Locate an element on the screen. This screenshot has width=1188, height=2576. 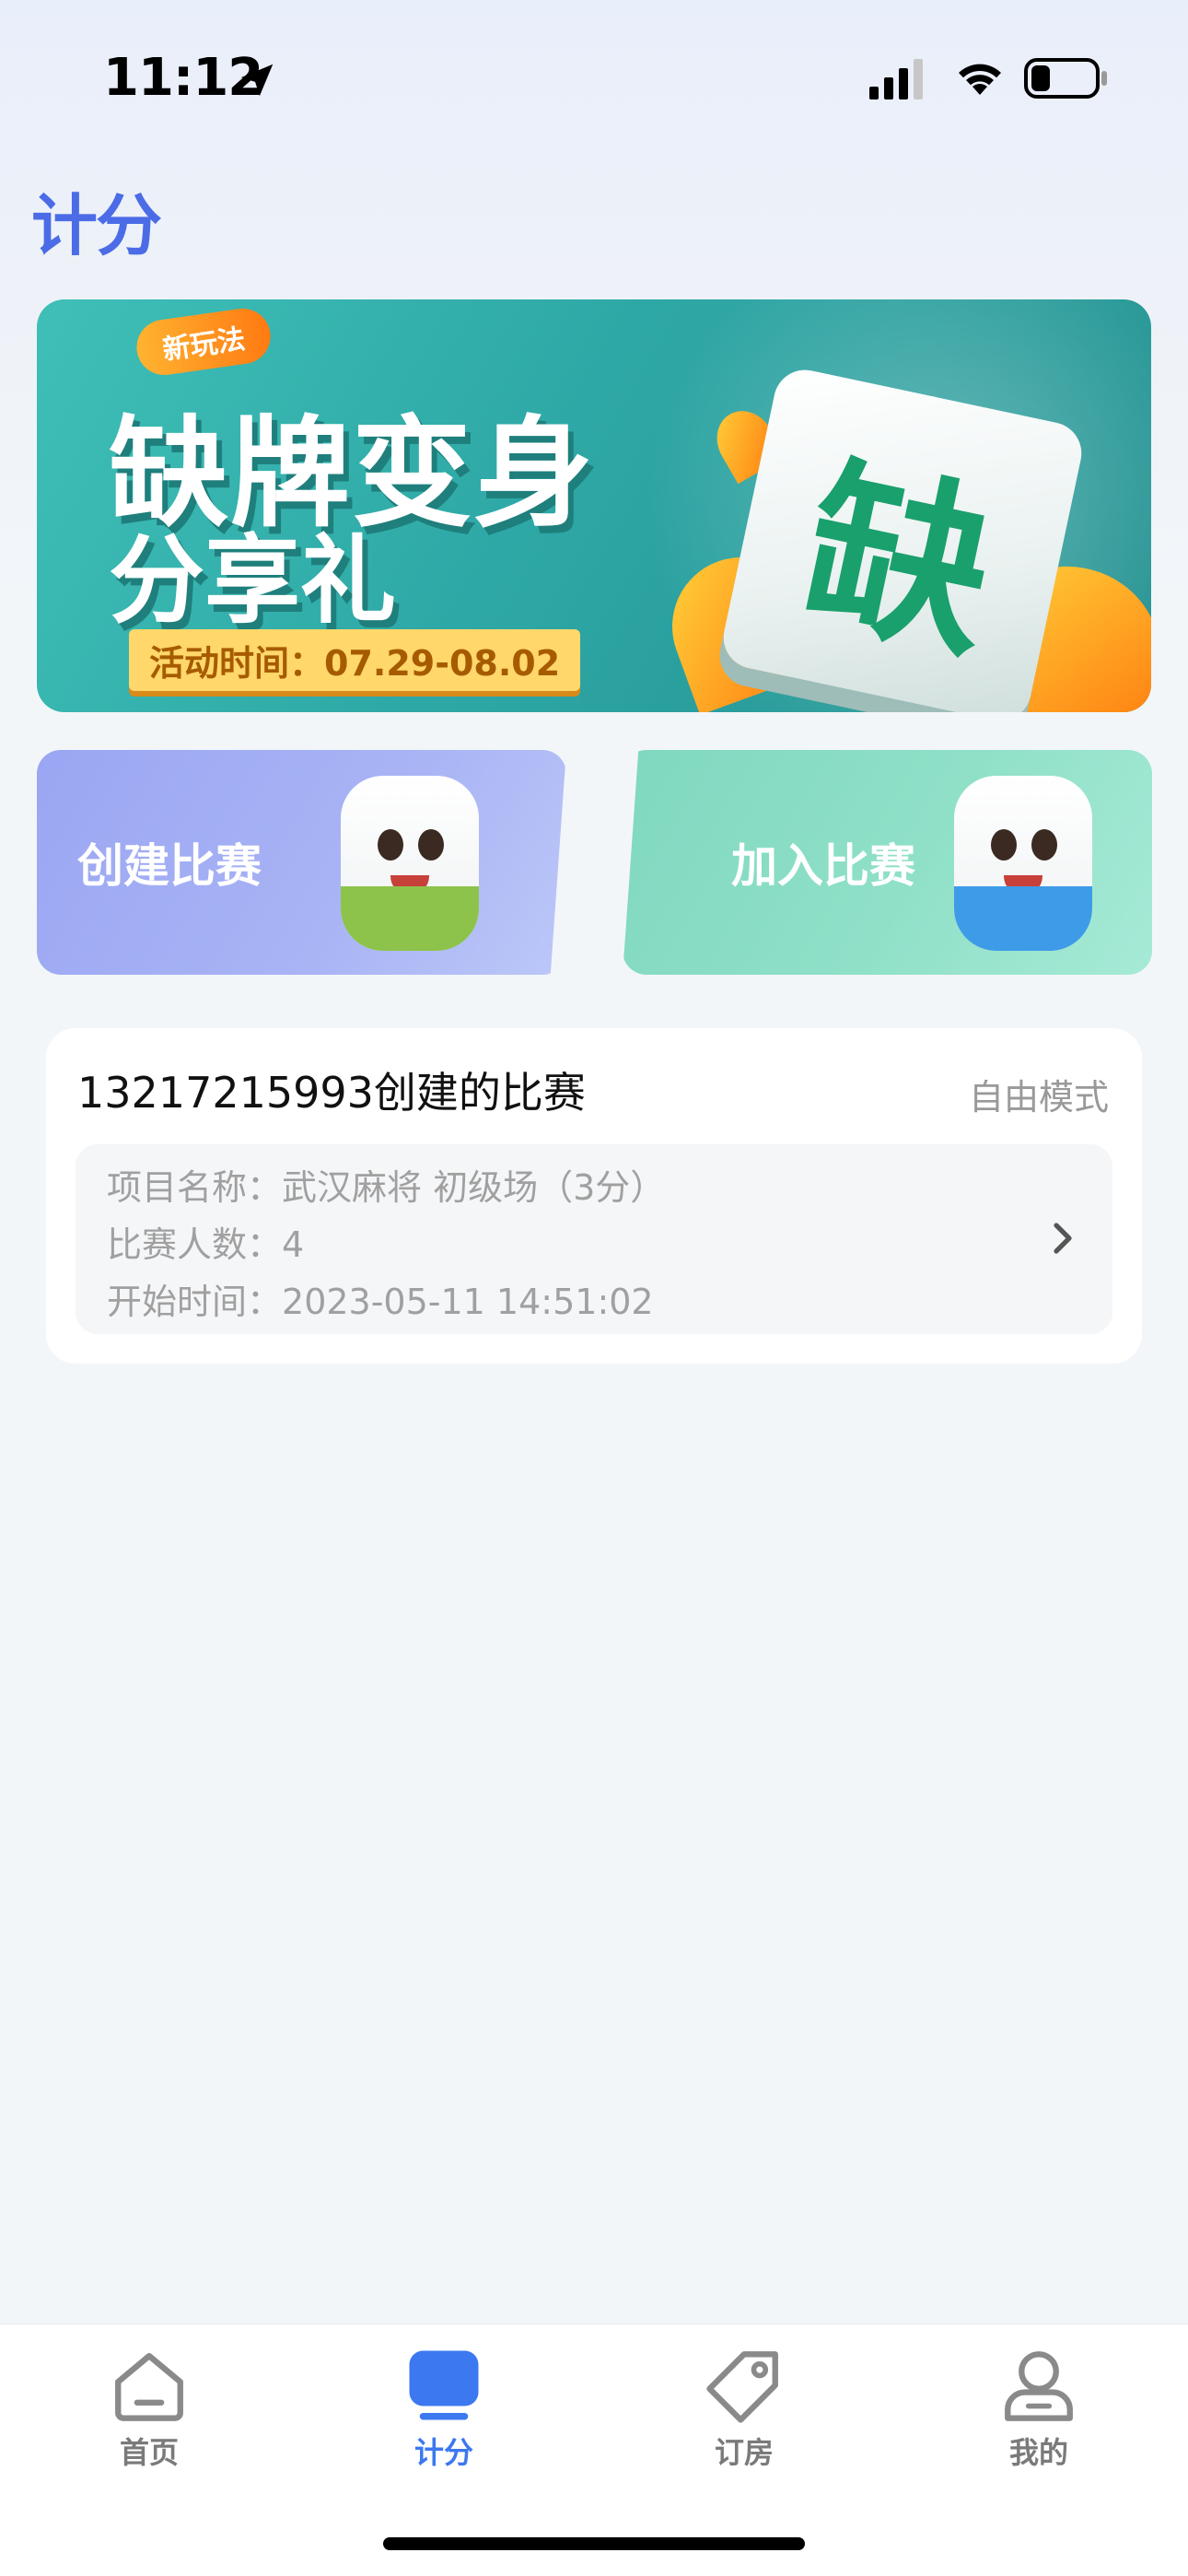
score-icon is located at coordinates (444, 2385).